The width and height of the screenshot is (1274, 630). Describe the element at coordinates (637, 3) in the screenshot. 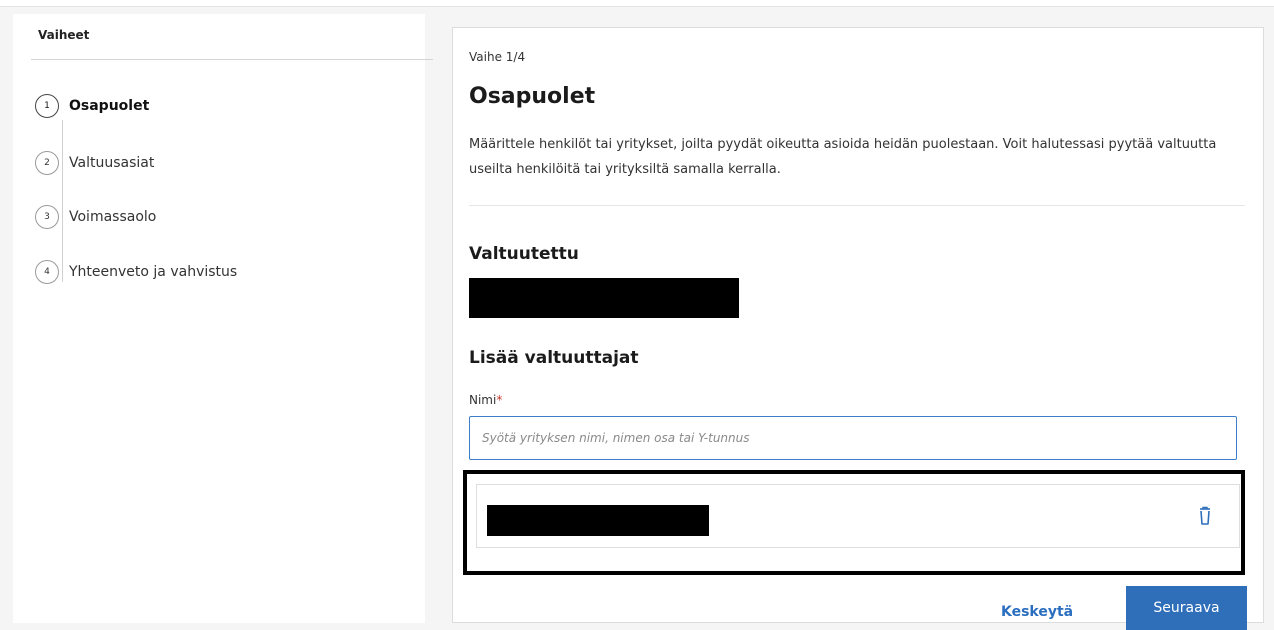

I see `top-bar` at that location.